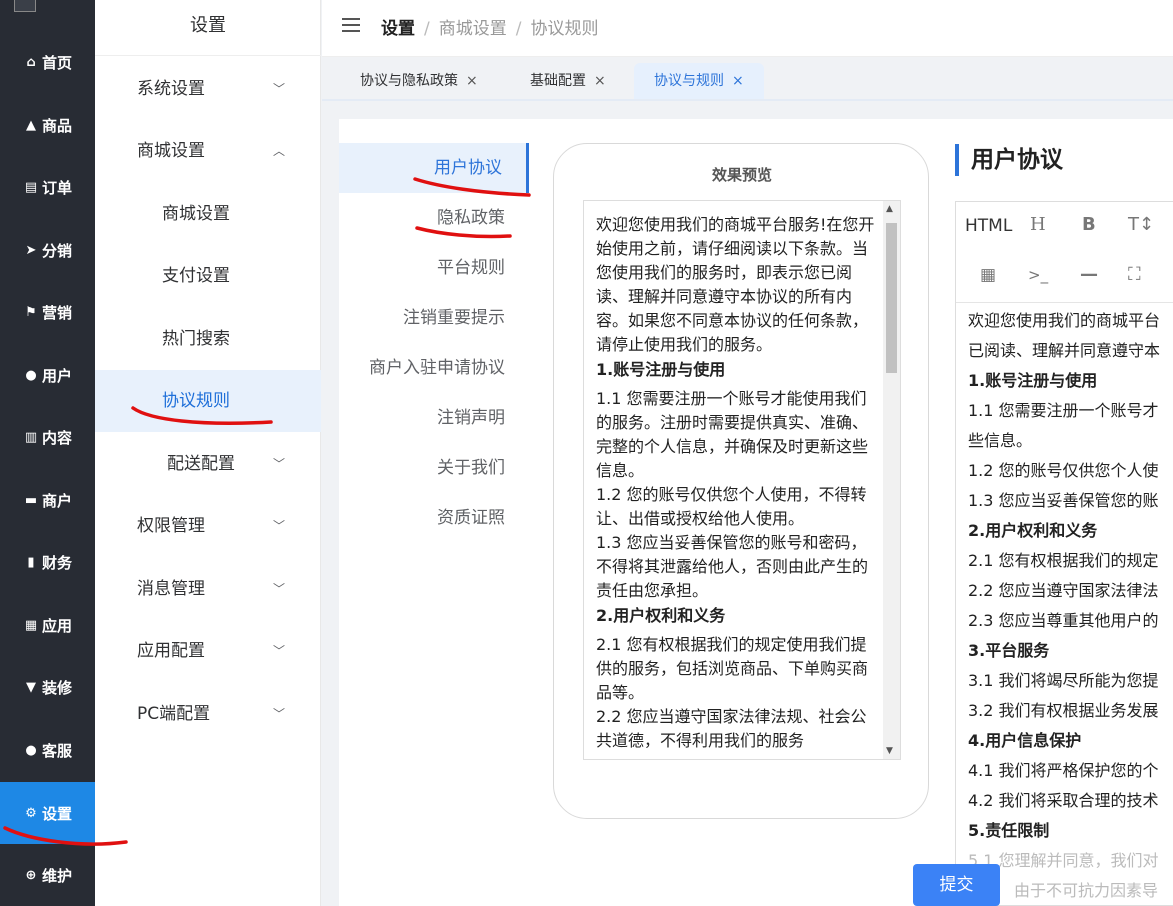  I want to click on user-icon: ●, so click(31, 375).